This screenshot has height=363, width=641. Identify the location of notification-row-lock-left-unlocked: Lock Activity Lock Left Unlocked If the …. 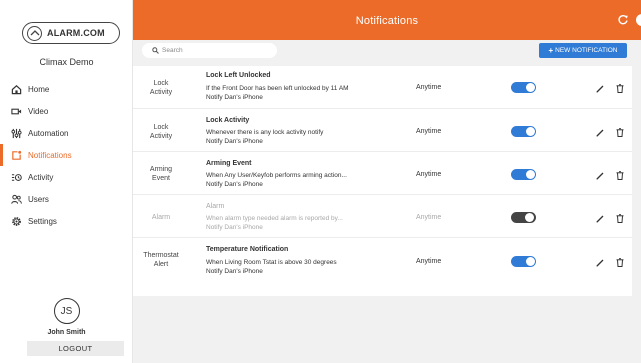
(382, 87).